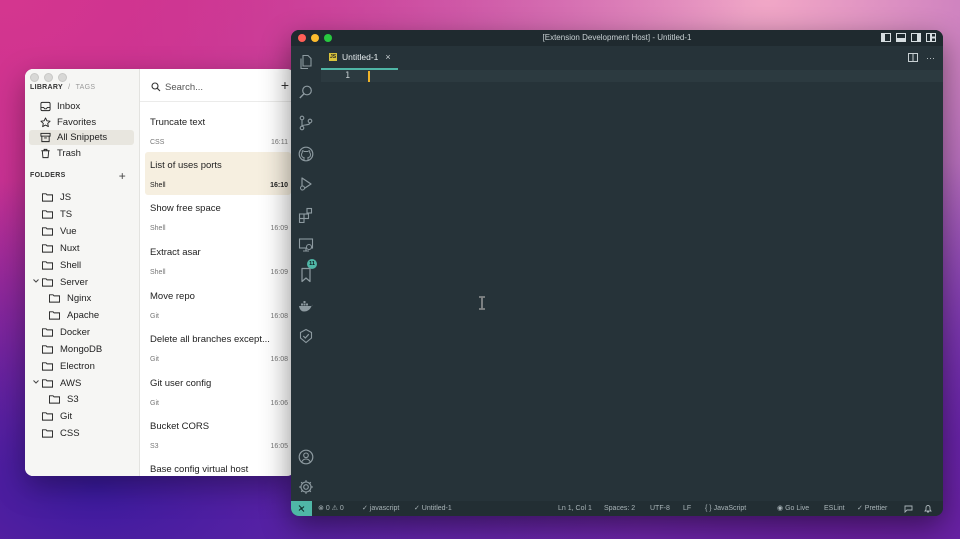 The width and height of the screenshot is (960, 539). I want to click on toggle-secondary-sidebar-icon, so click(916, 37).